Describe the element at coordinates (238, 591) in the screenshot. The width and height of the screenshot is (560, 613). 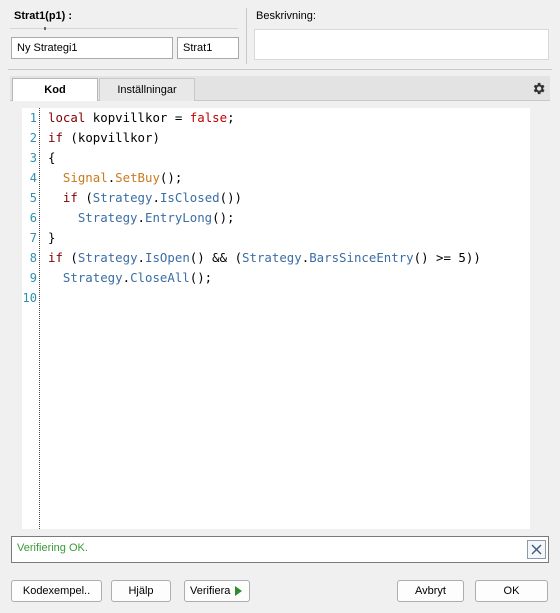
I see `play-icon` at that location.